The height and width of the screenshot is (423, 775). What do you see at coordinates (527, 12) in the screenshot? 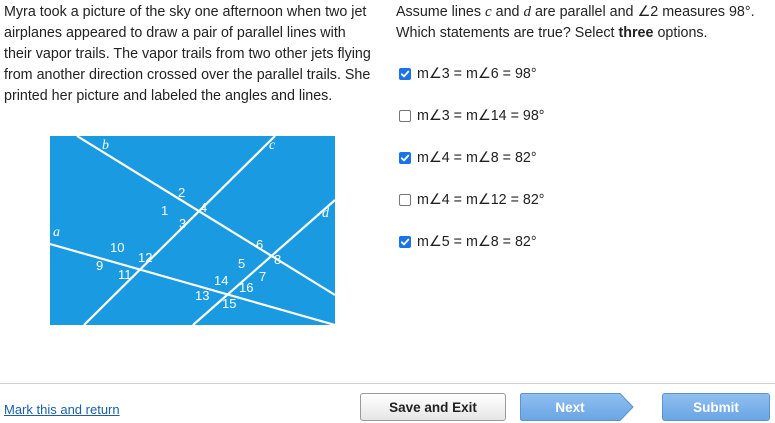
I see `line-d-ref: d` at bounding box center [527, 12].